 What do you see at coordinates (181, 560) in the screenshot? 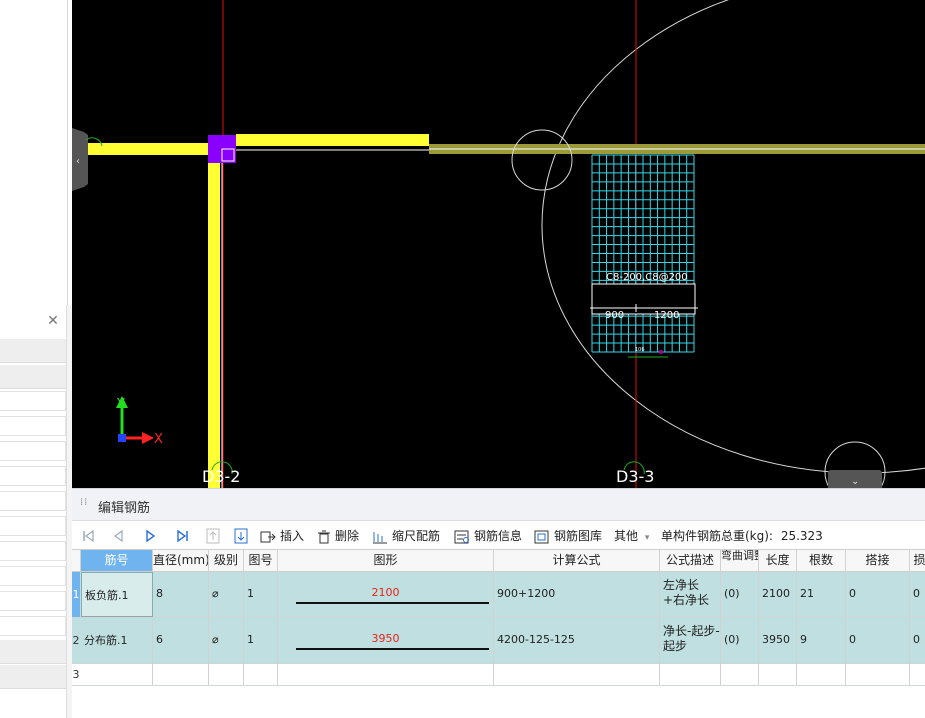
I see `header-diameter: 直径(mm)` at bounding box center [181, 560].